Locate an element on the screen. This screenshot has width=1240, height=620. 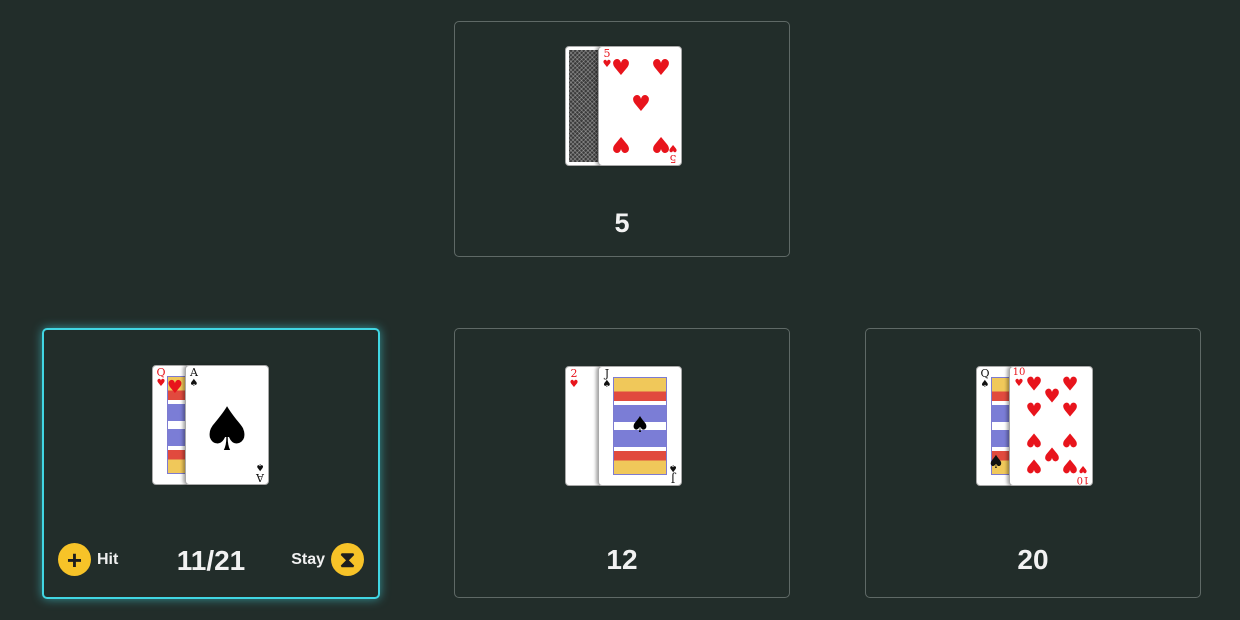
card-index-bottom: 5 ♥ is located at coordinates (673, 153).